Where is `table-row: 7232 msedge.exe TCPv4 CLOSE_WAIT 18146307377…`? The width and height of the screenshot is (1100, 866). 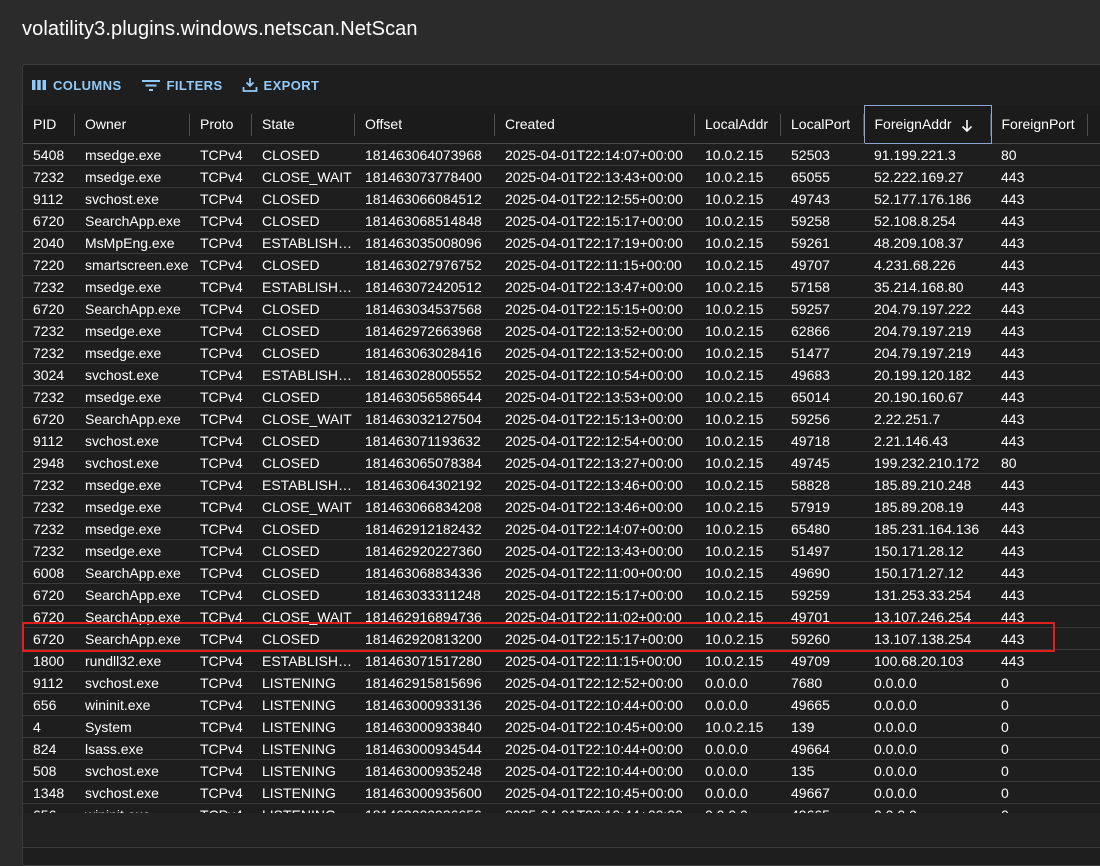
table-row: 7232 msedge.exe TCPv4 CLOSE_WAIT 18146307377… is located at coordinates (561, 176).